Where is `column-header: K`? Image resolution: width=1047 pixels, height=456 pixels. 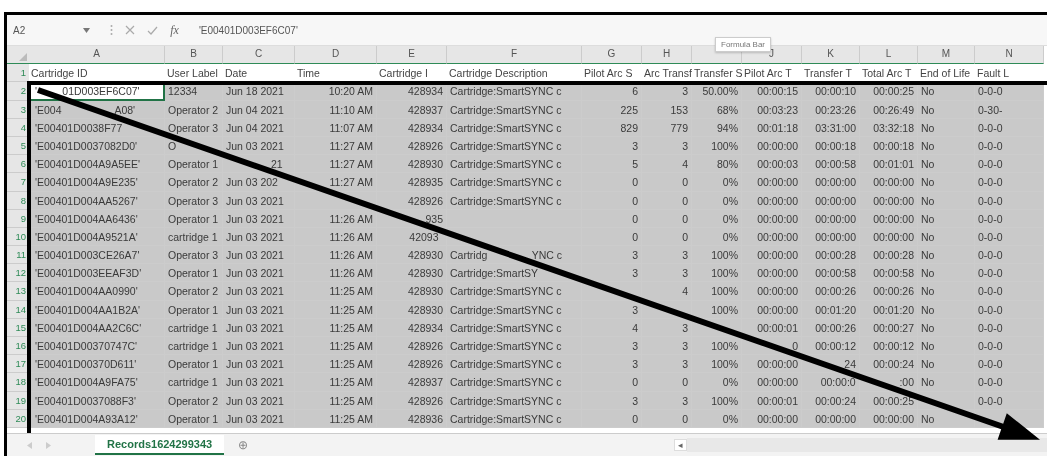 column-header: K is located at coordinates (831, 55).